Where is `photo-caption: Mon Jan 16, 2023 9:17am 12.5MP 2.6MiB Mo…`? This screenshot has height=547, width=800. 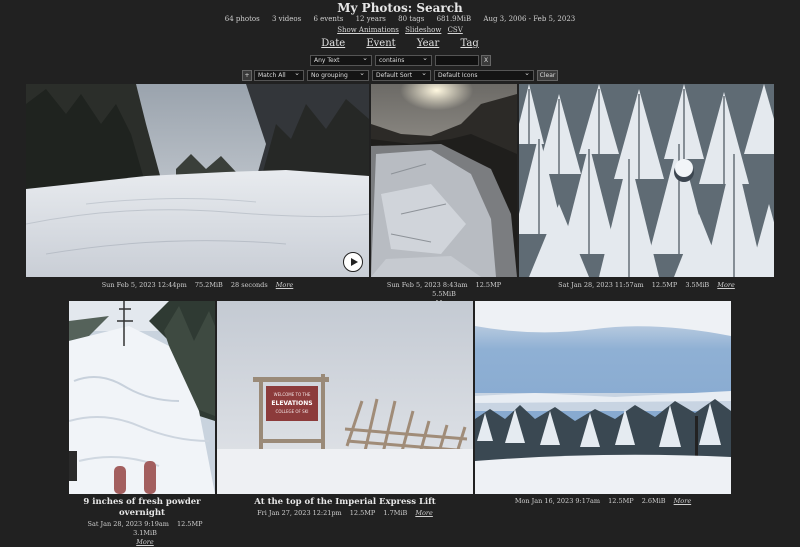 photo-caption: Mon Jan 16, 2023 9:17am 12.5MP 2.6MiB Mo… is located at coordinates (603, 501).